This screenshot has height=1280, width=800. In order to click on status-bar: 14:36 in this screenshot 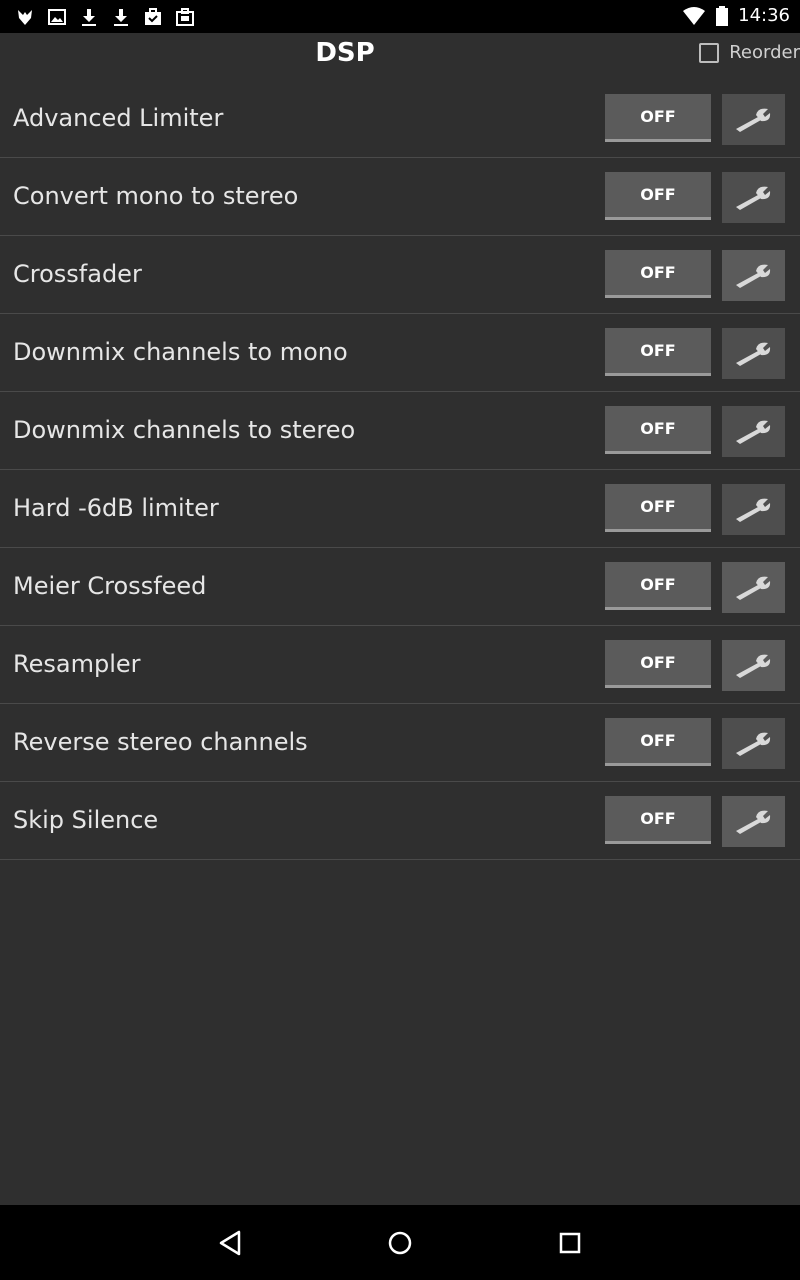, I will do `click(400, 16)`.